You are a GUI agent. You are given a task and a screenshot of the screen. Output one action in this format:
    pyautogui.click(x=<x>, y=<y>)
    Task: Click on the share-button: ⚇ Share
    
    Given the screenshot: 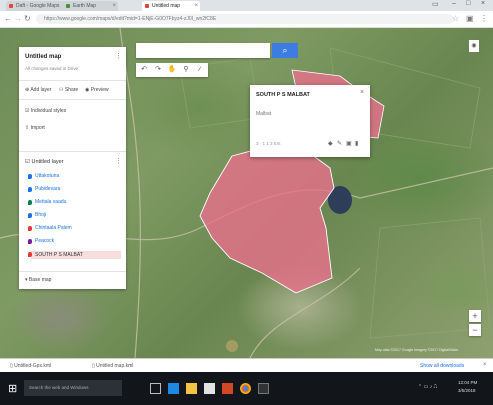 What is the action you would take?
    pyautogui.click(x=68, y=90)
    